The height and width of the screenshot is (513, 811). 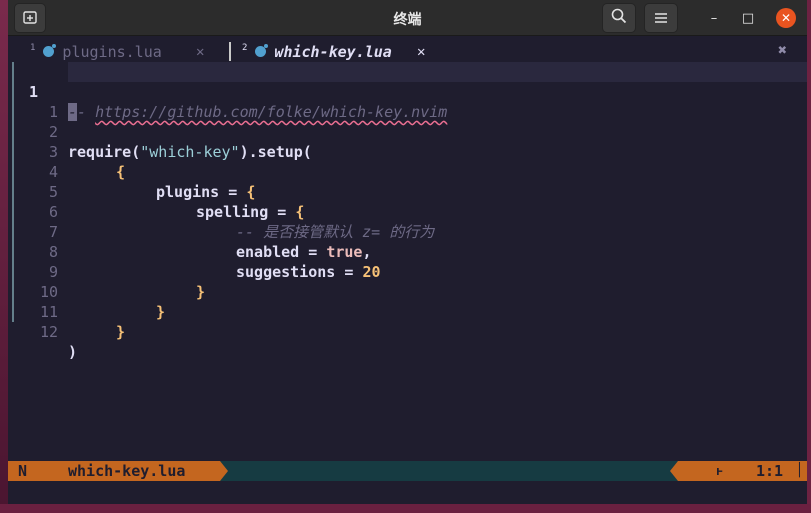 What do you see at coordinates (138, 471) in the screenshot?
I see `status-filename: which-key.lua` at bounding box center [138, 471].